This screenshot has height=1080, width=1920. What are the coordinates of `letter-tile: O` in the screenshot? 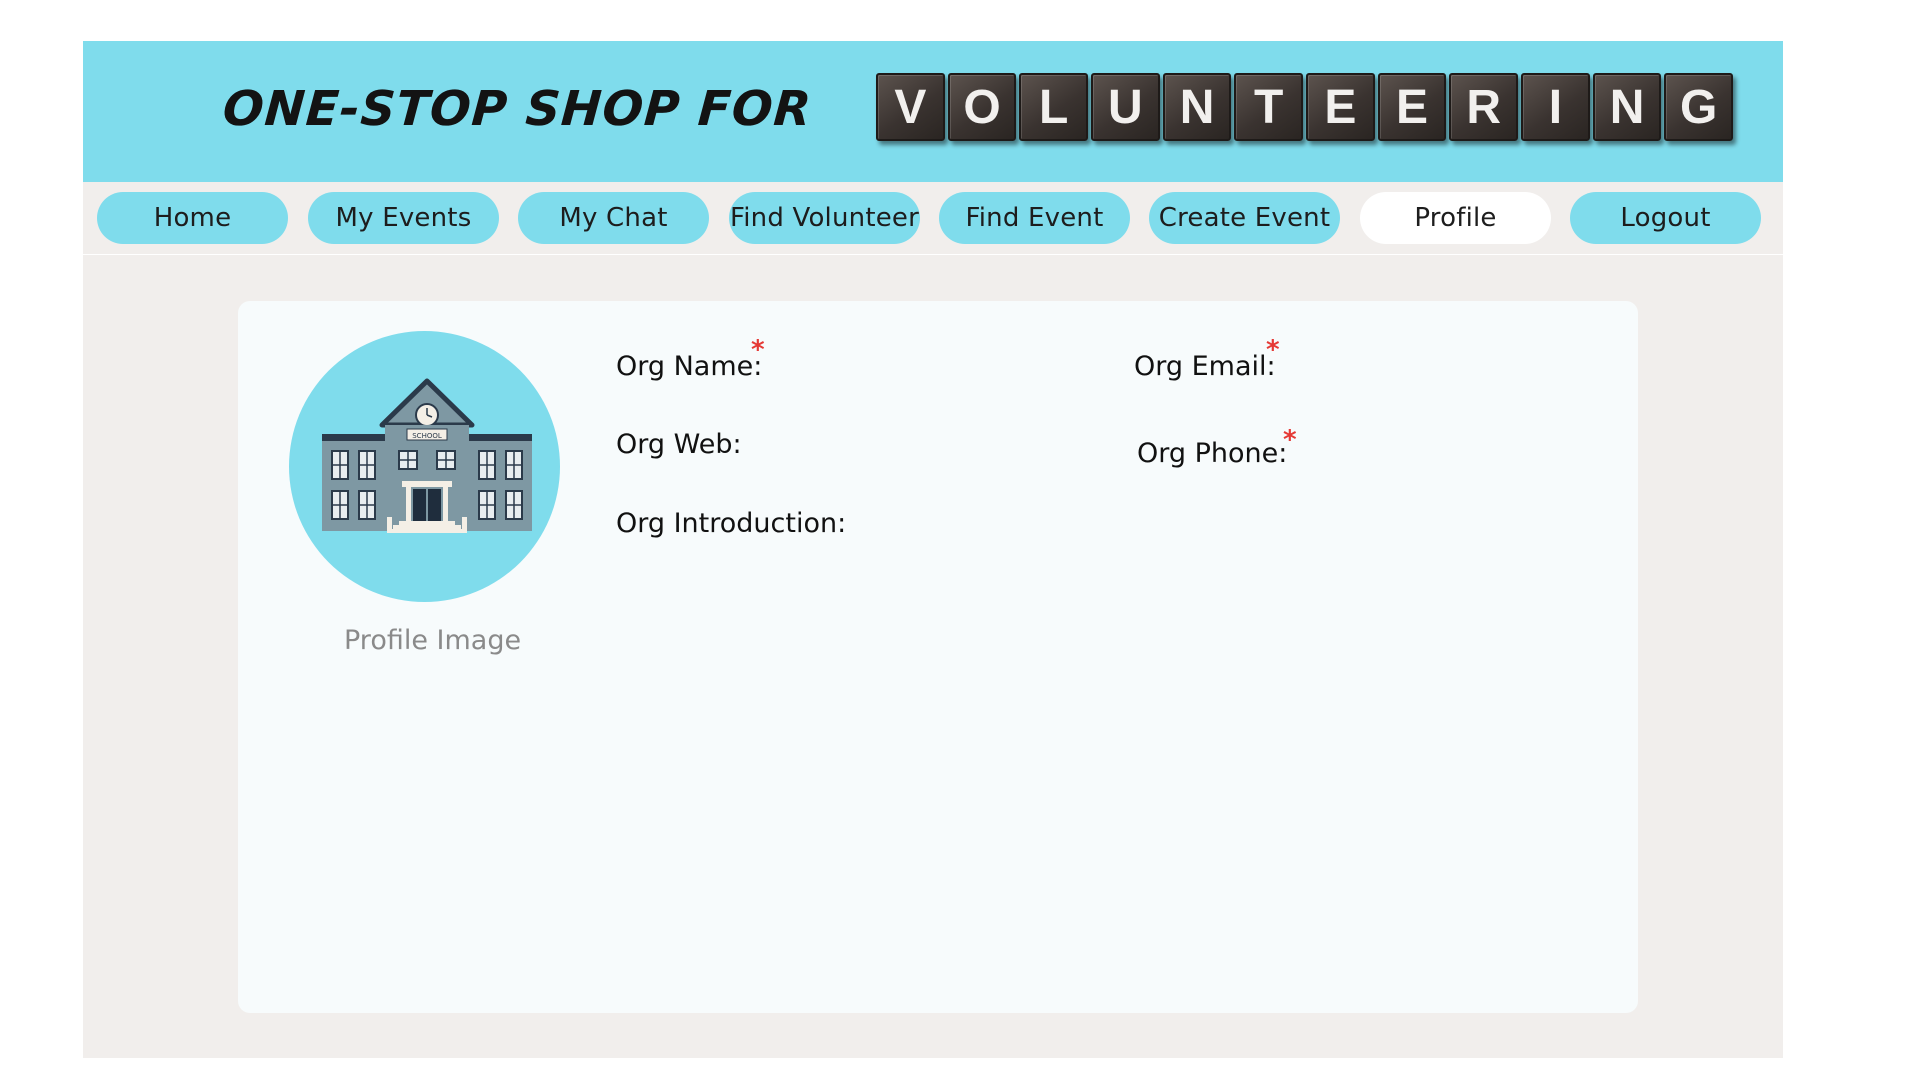 It's located at (982, 107).